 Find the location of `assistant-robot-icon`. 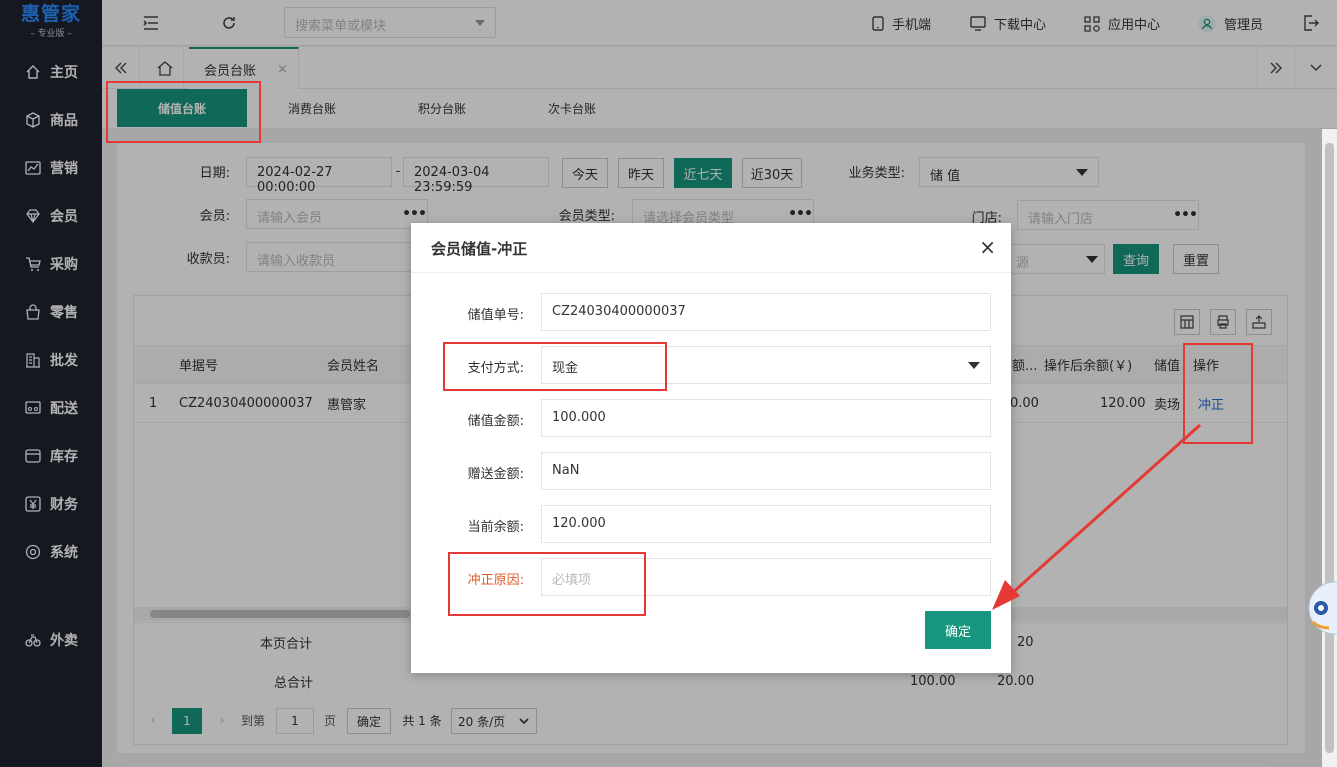

assistant-robot-icon is located at coordinates (1321, 608).